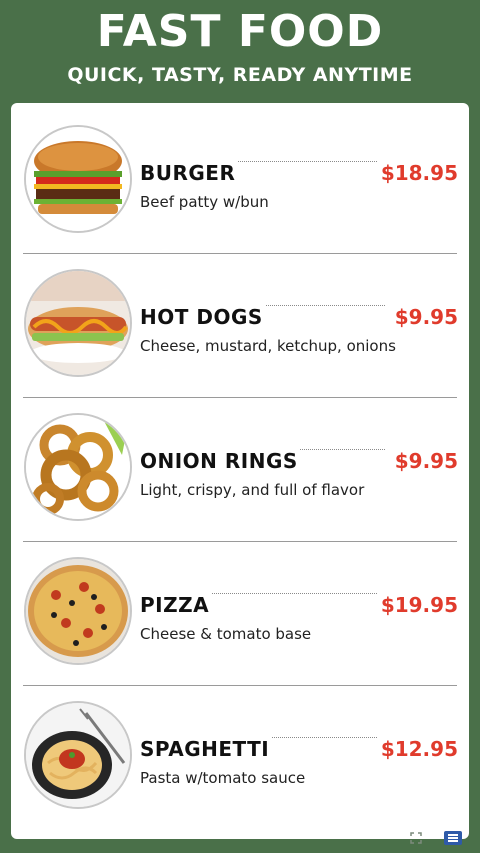  I want to click on spaghetti-photo, so click(78, 755).